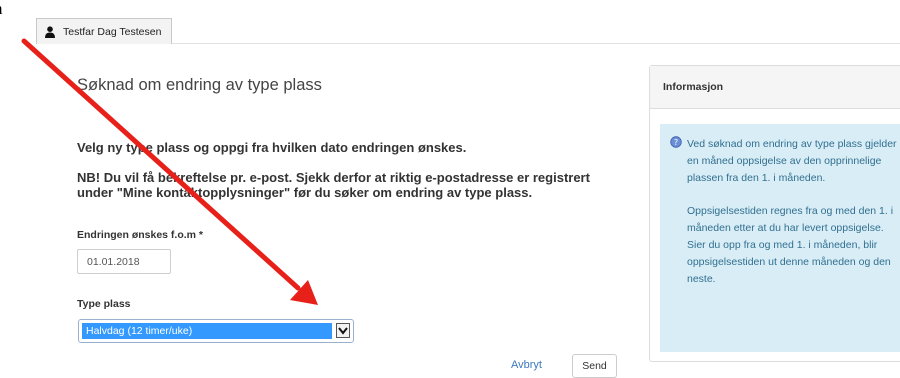 The height and width of the screenshot is (378, 900). I want to click on page-title: Søknad om endring av type plass, so click(199, 85).